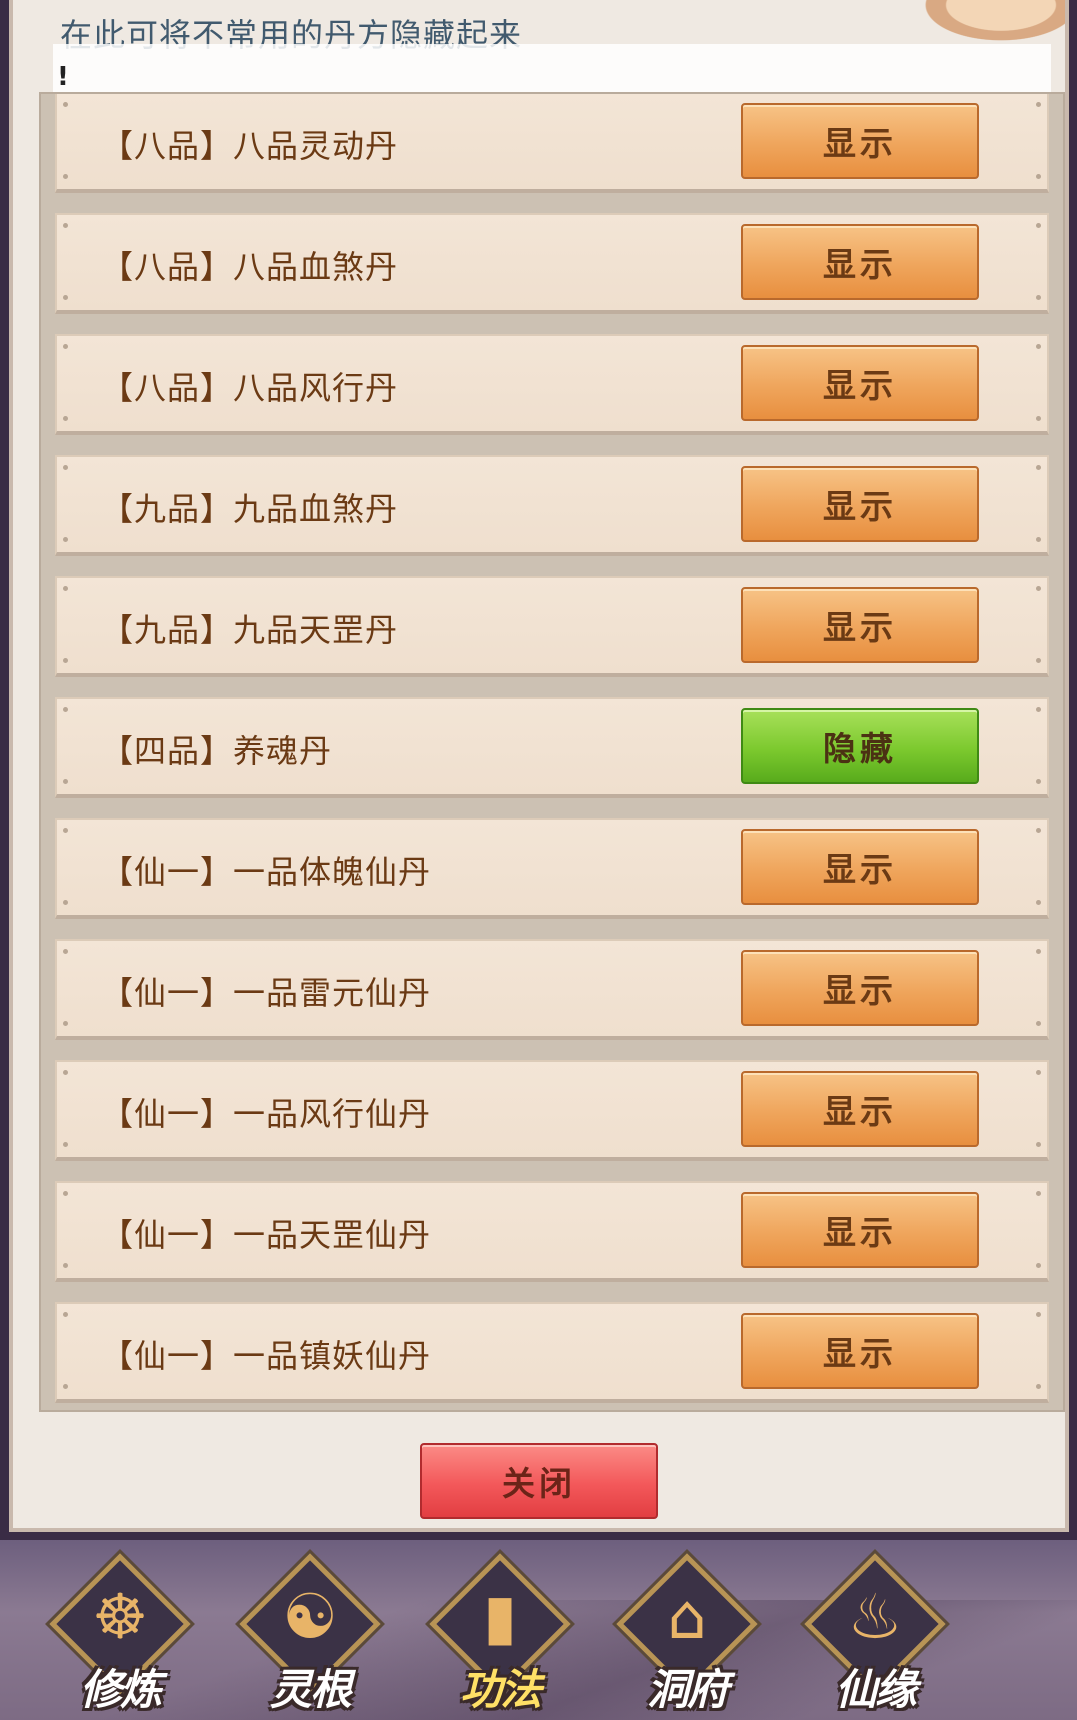 The width and height of the screenshot is (1077, 1720). Describe the element at coordinates (266, 993) in the screenshot. I see `recipe-label: 【仙一】一品雷元仙丹` at that location.